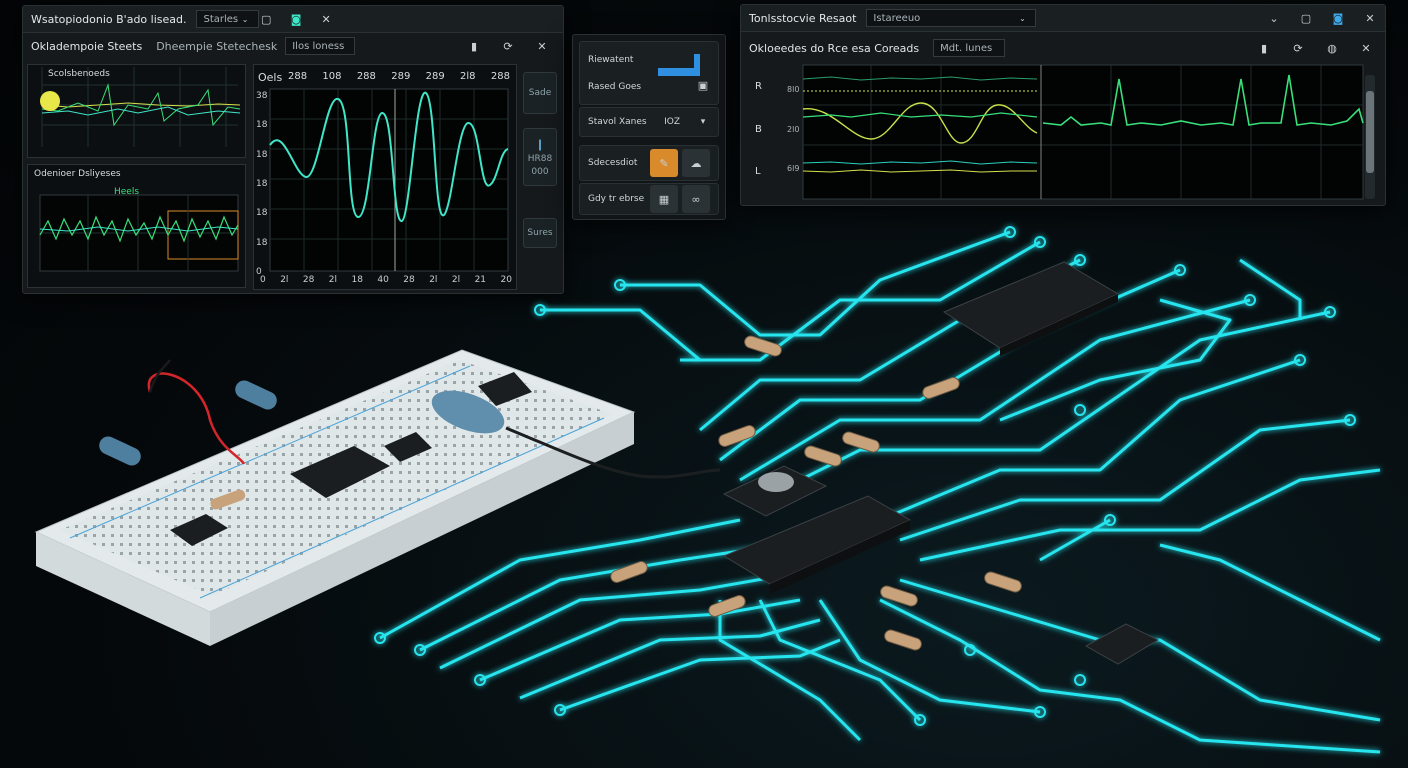 This screenshot has width=1408, height=768. I want to click on pcb-ic-main, so click(817, 544).